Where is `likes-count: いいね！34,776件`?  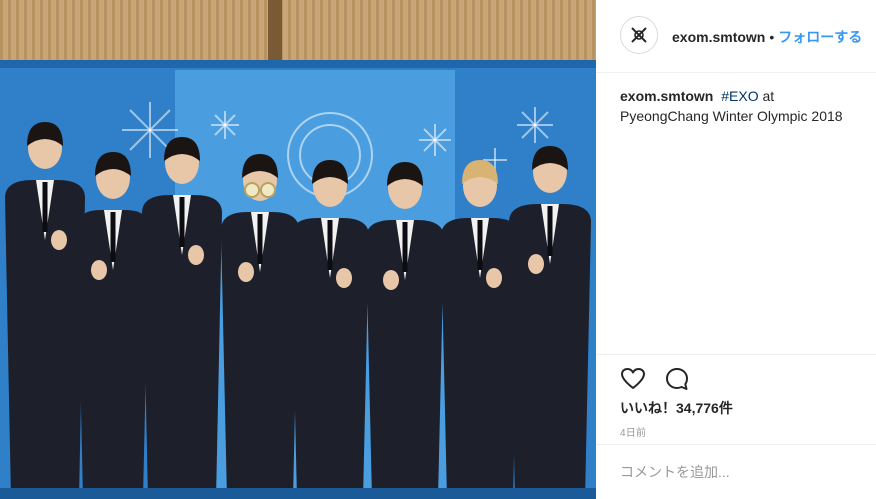 likes-count: いいね！34,776件 is located at coordinates (676, 408).